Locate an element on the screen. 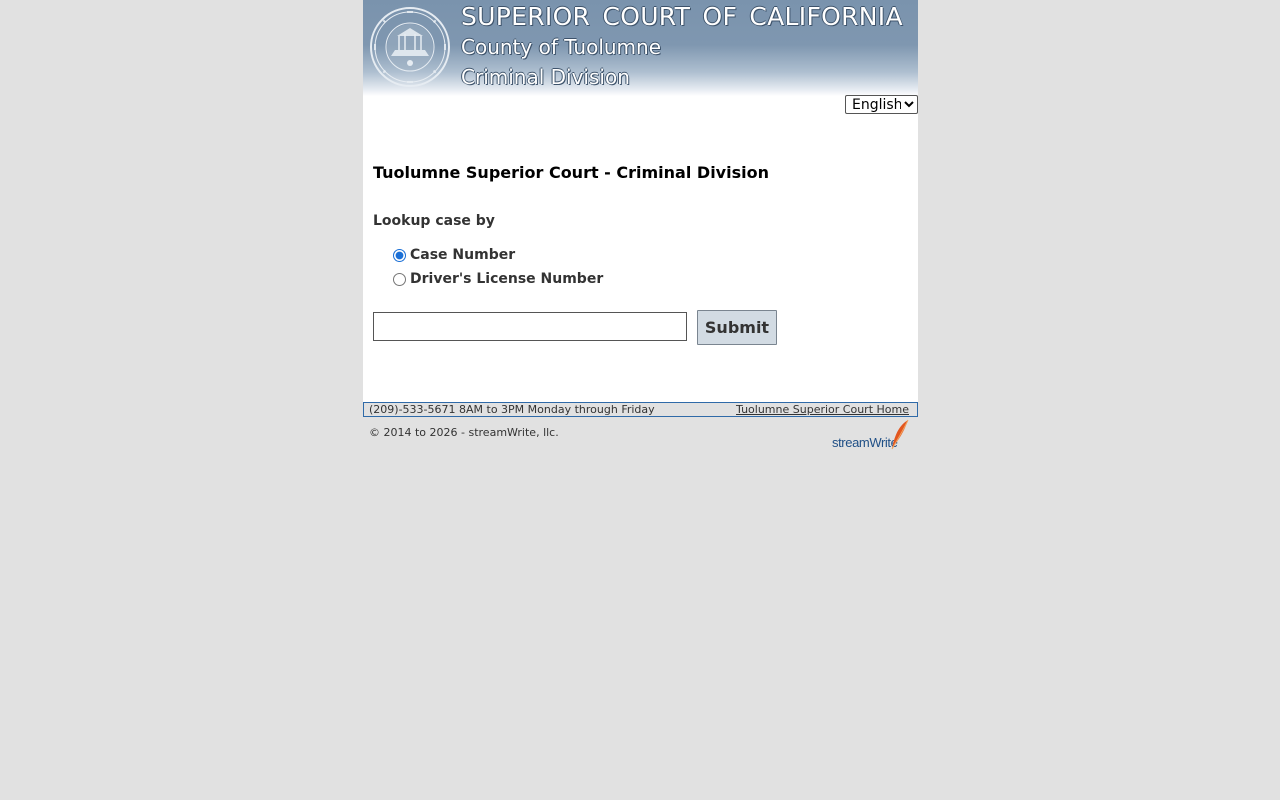  streamwrite-logo: streamWrite is located at coordinates (872, 436).